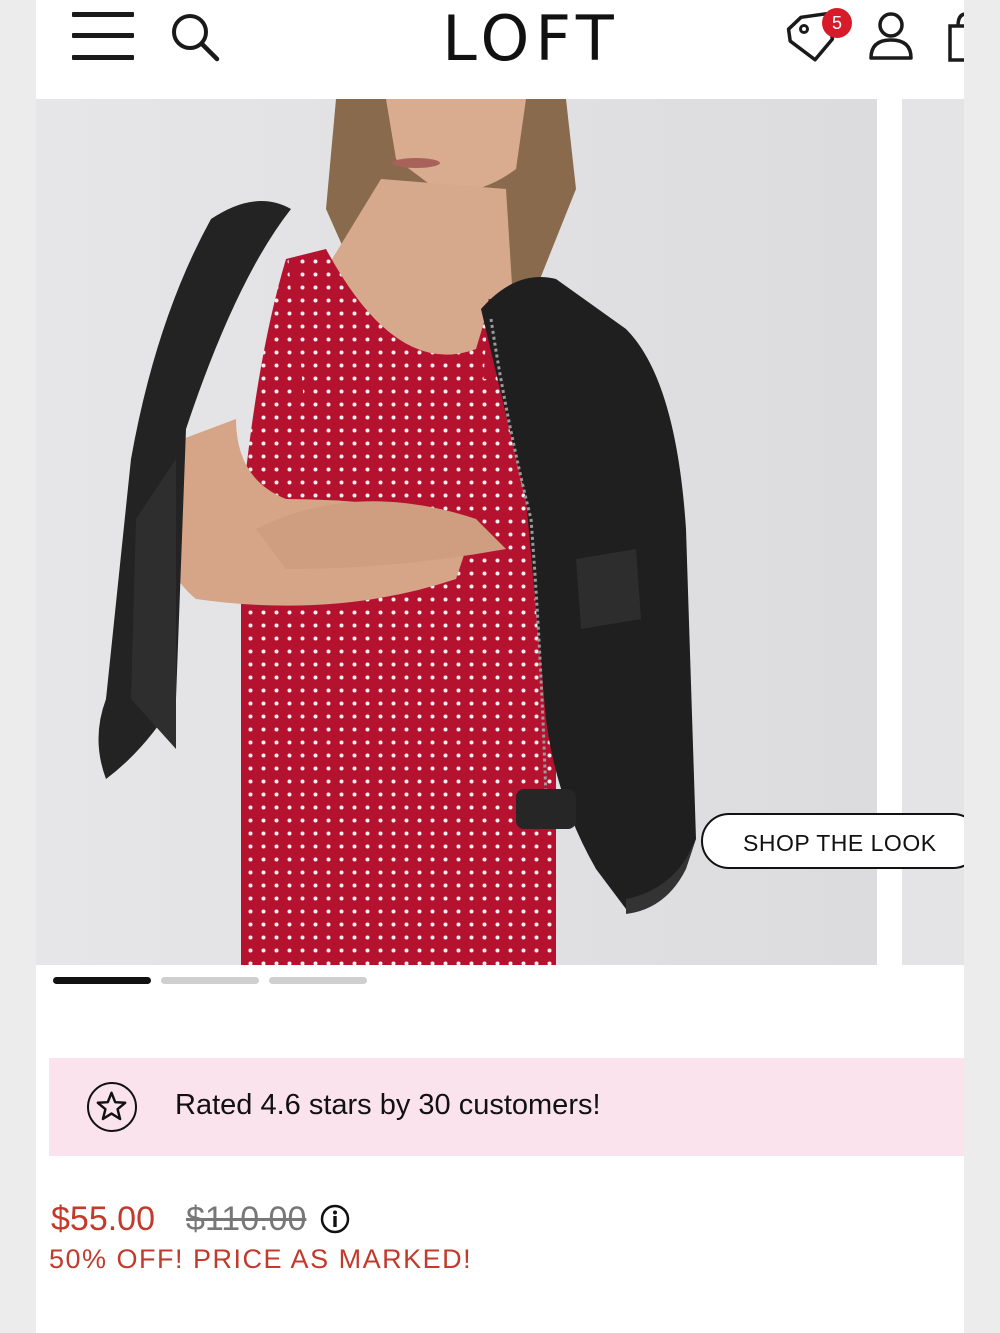 Image resolution: width=1000 pixels, height=1333 pixels. Describe the element at coordinates (103, 1219) in the screenshot. I see `sale-price: $55.00` at that location.